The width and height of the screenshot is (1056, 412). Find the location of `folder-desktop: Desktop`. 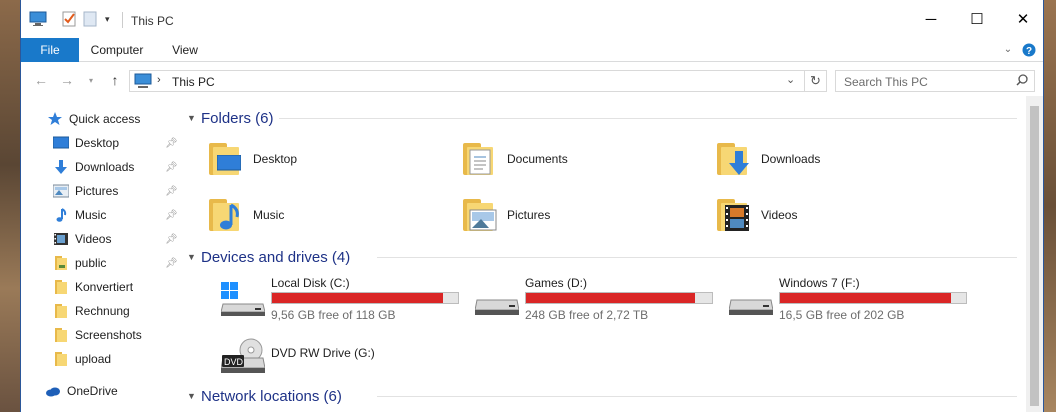

folder-desktop: Desktop is located at coordinates (251, 159).